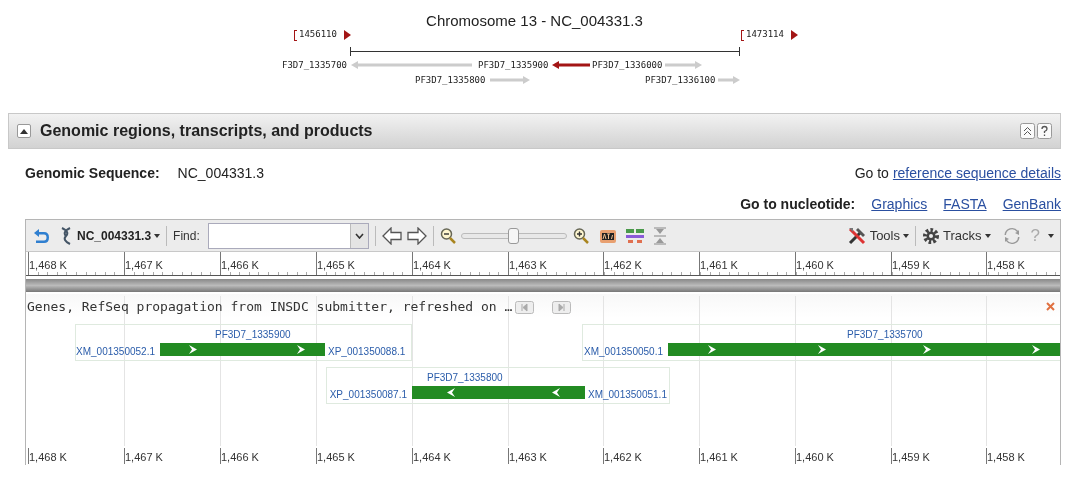 The height and width of the screenshot is (479, 1069). I want to click on hammer-wrench-icon, so click(856, 235).